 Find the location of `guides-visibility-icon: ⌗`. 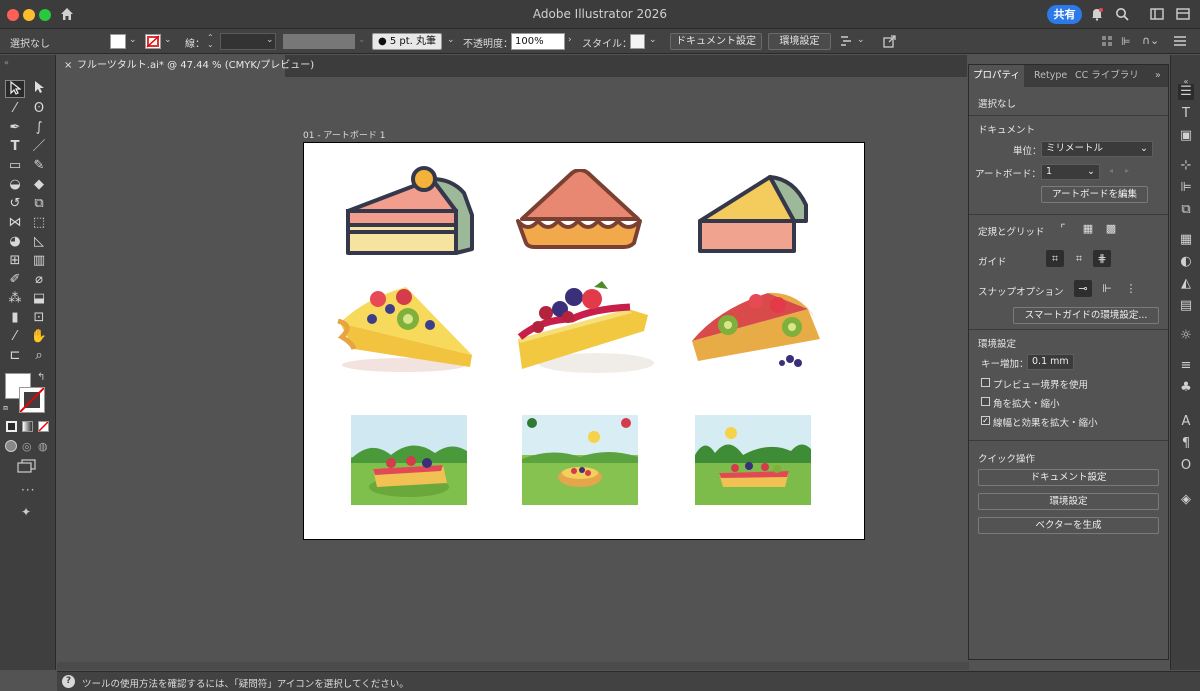

guides-visibility-icon: ⌗ is located at coordinates (1055, 258).